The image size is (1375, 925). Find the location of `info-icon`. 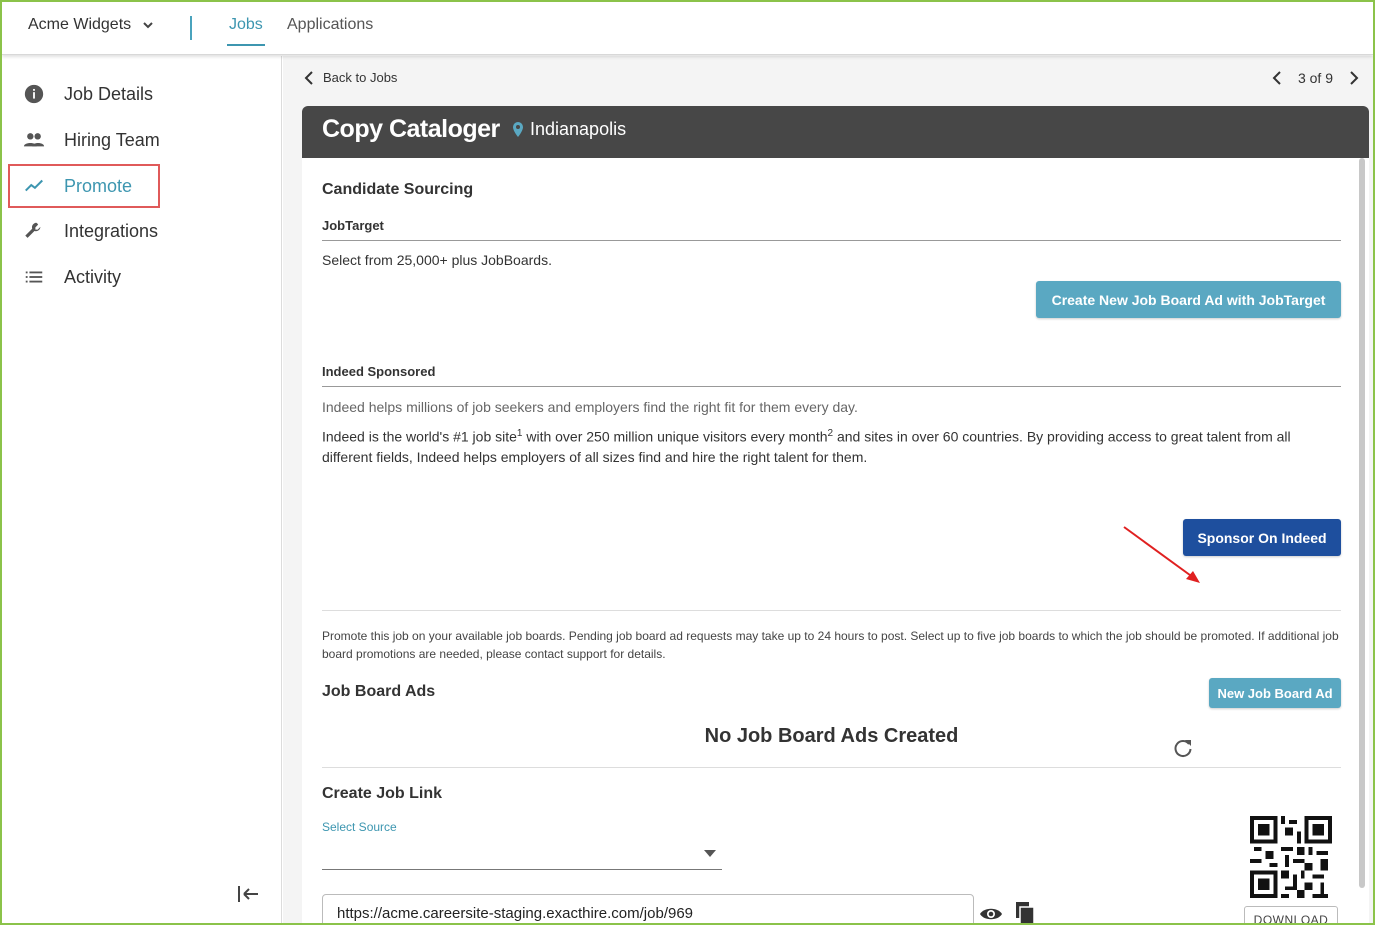

info-icon is located at coordinates (34, 94).